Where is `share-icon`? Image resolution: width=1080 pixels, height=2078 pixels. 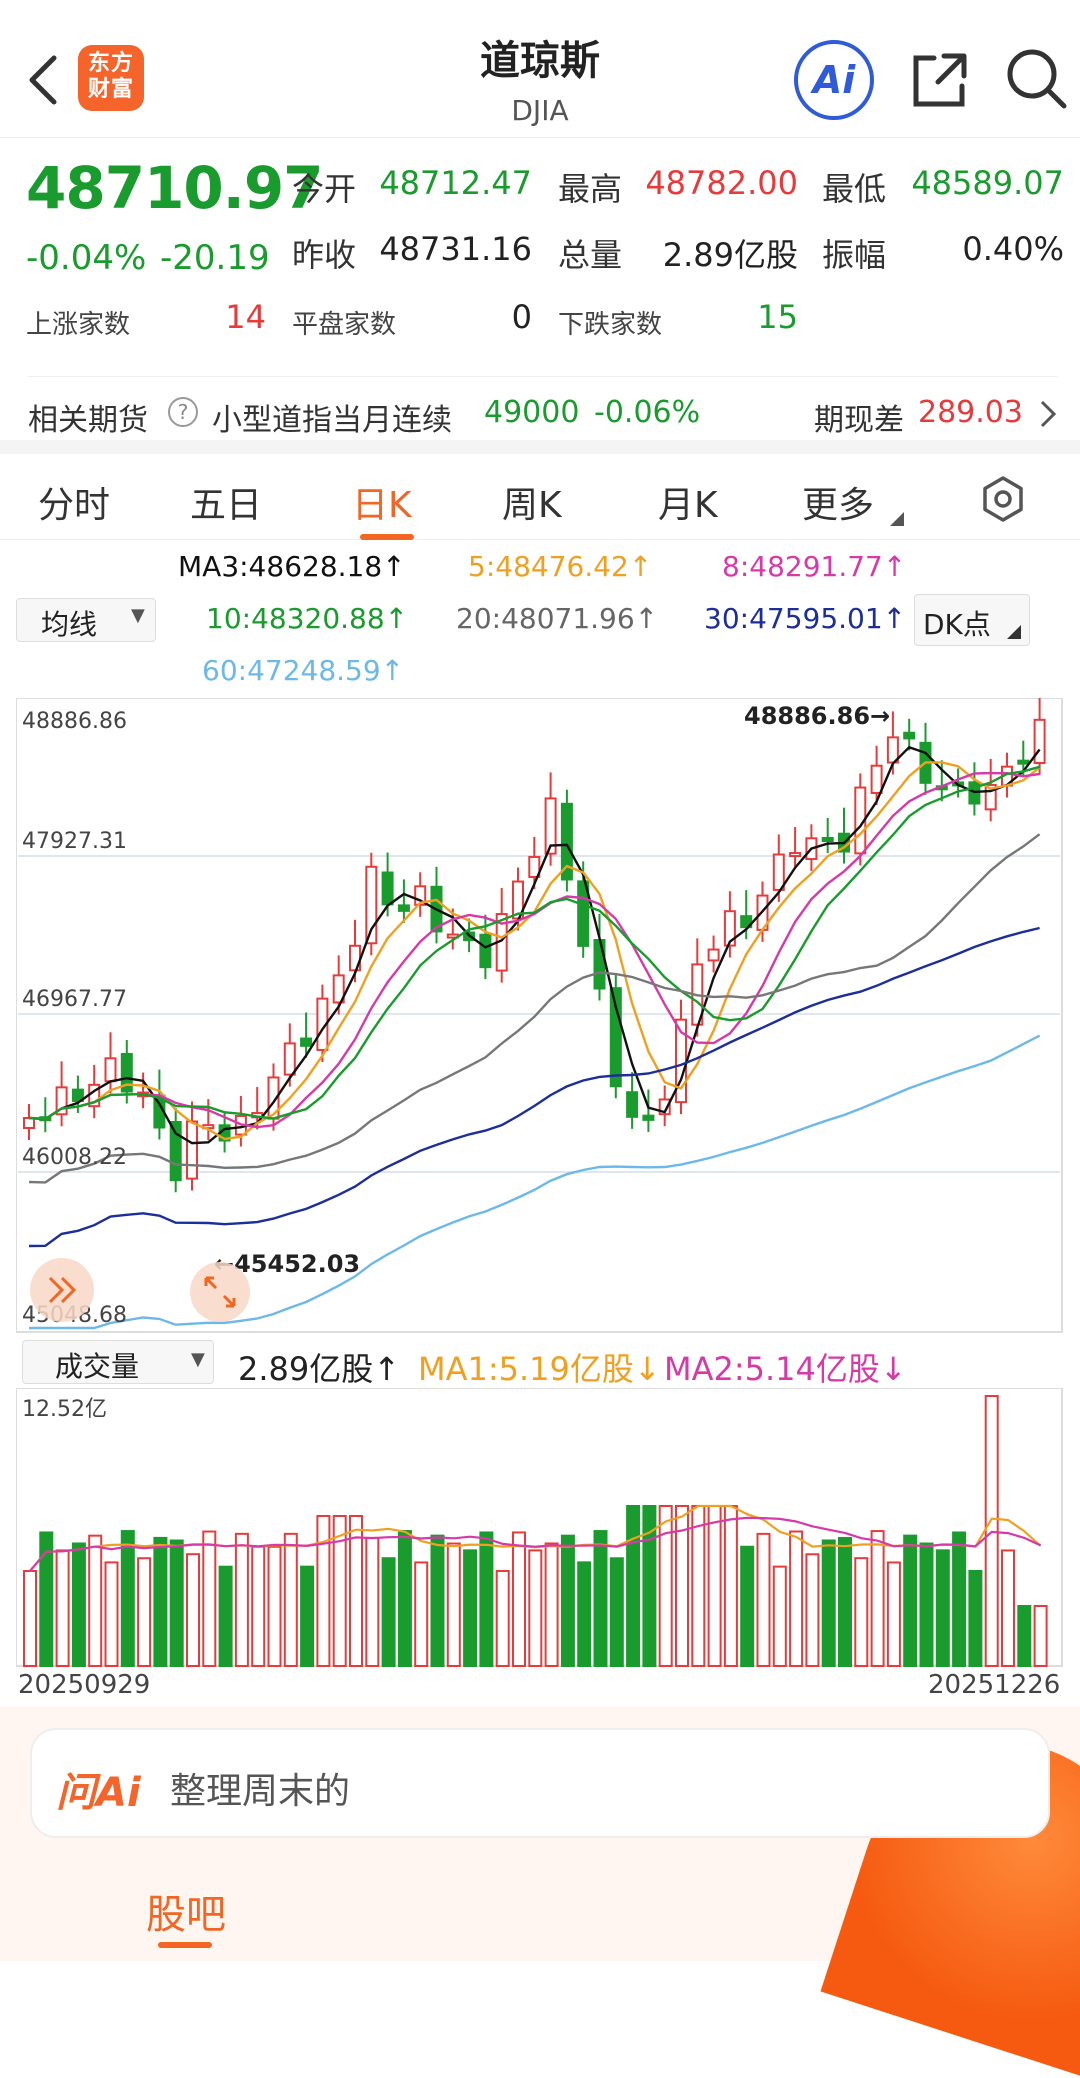
share-icon is located at coordinates (940, 80).